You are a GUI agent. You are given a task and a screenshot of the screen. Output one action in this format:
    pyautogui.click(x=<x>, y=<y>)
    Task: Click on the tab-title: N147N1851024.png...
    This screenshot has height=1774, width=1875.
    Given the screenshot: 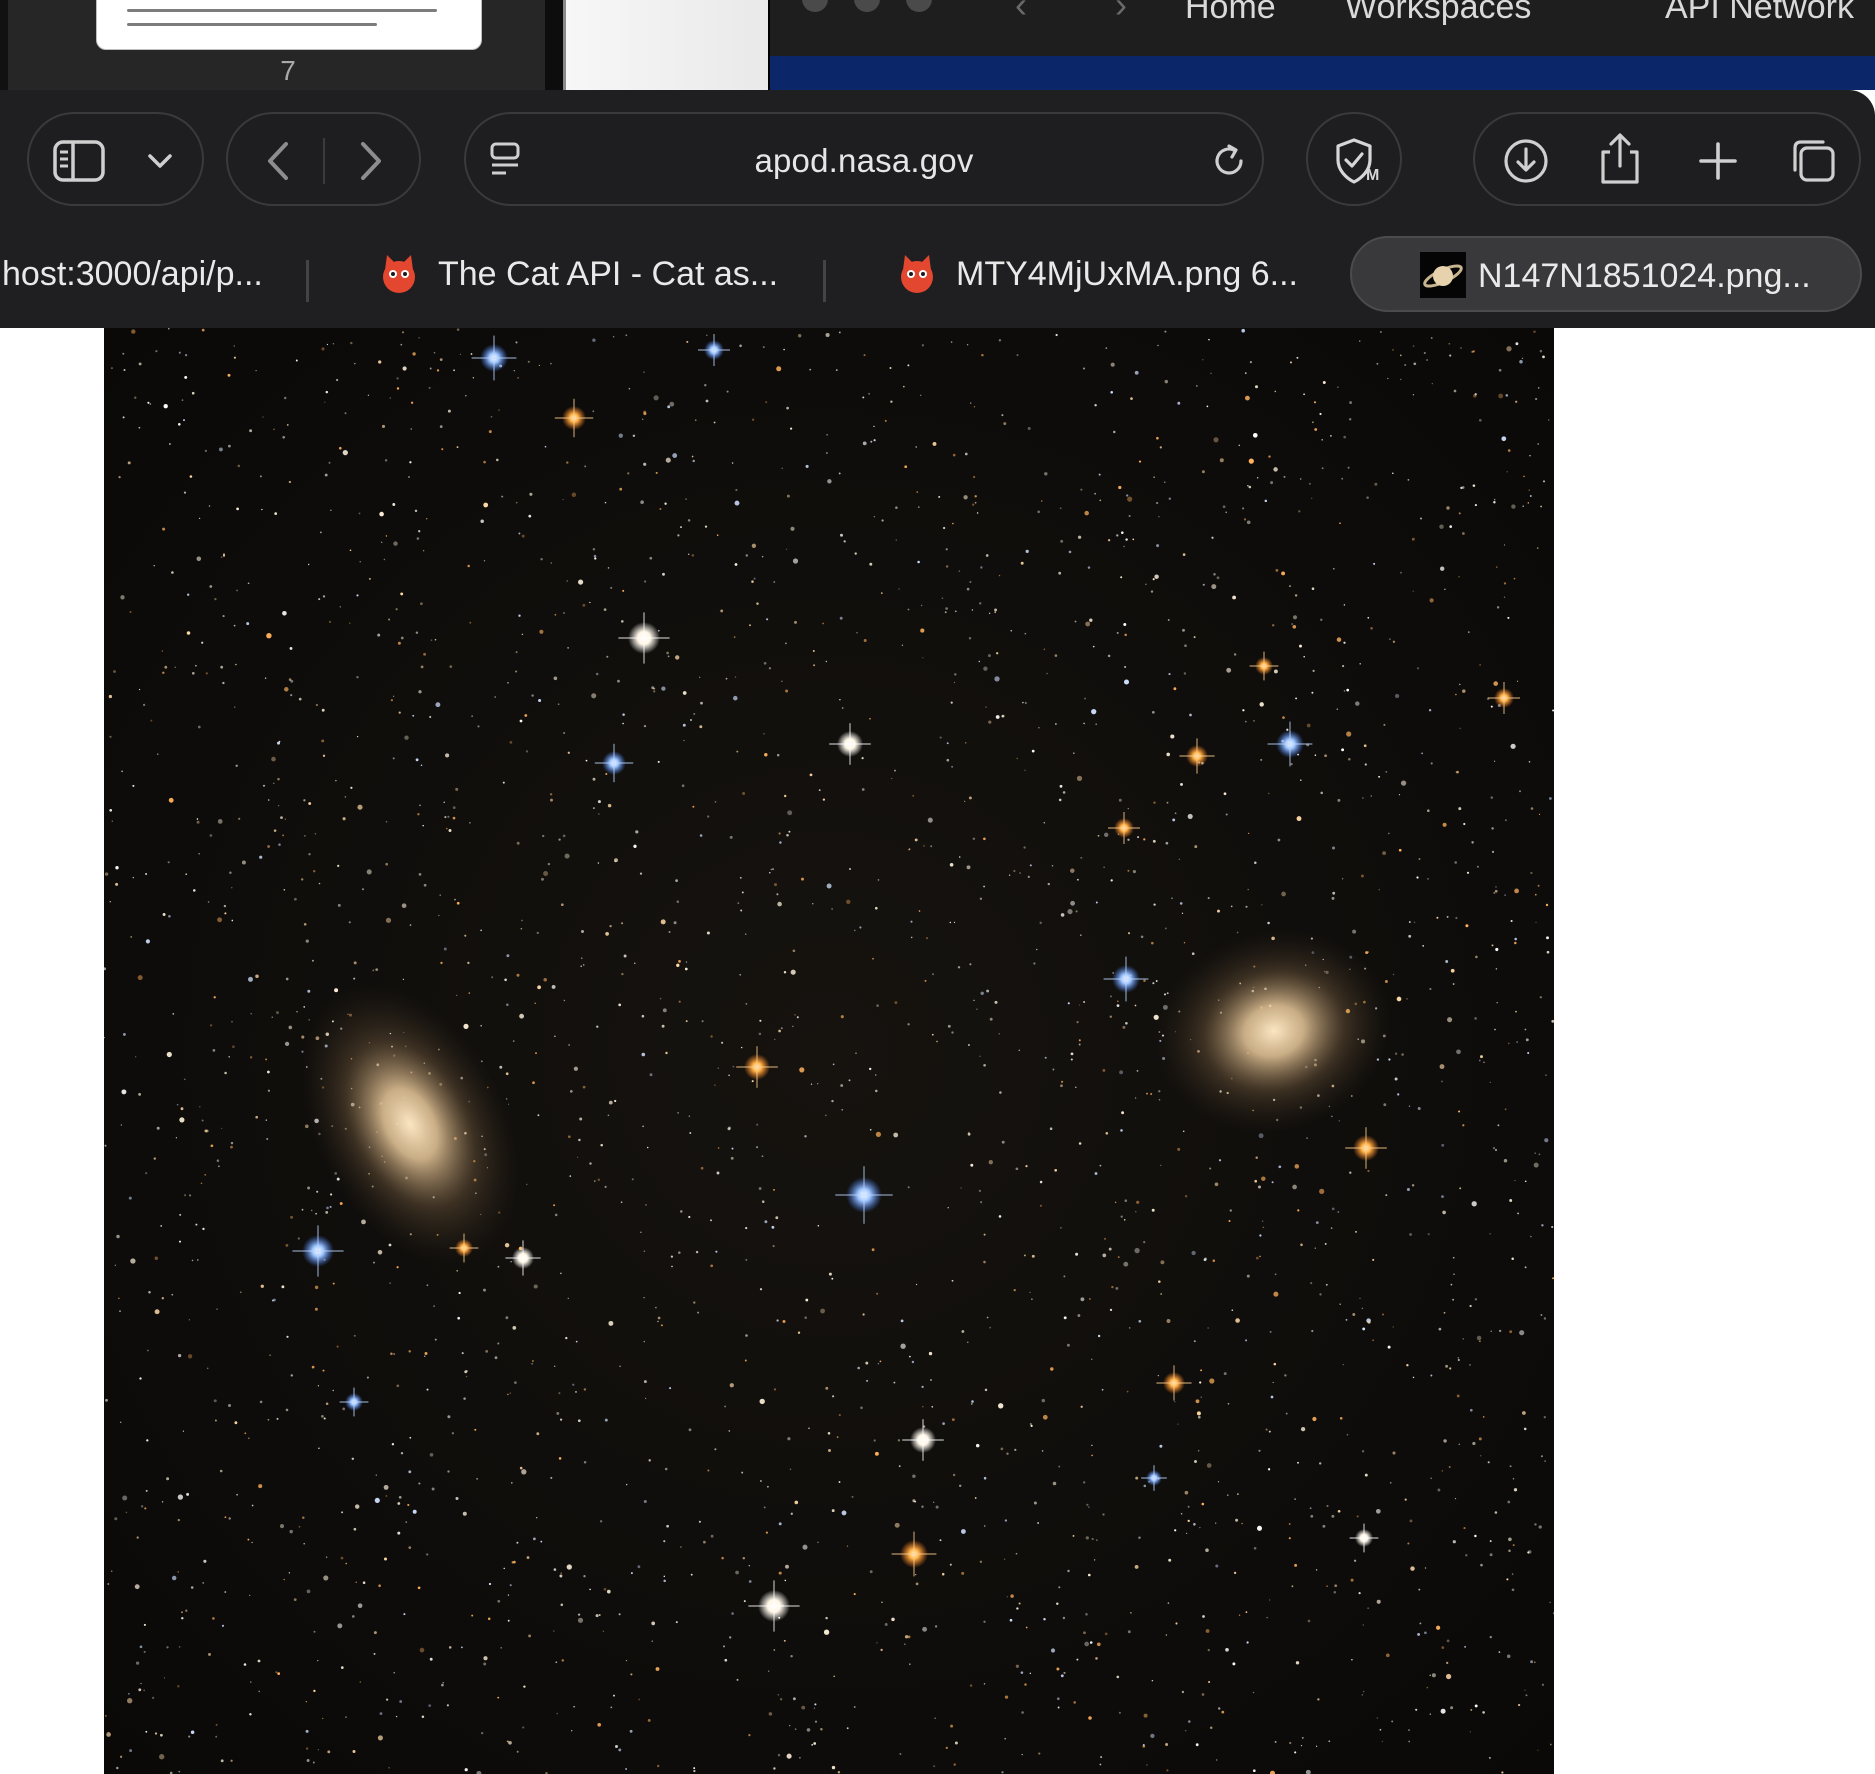 What is the action you would take?
    pyautogui.click(x=1644, y=276)
    